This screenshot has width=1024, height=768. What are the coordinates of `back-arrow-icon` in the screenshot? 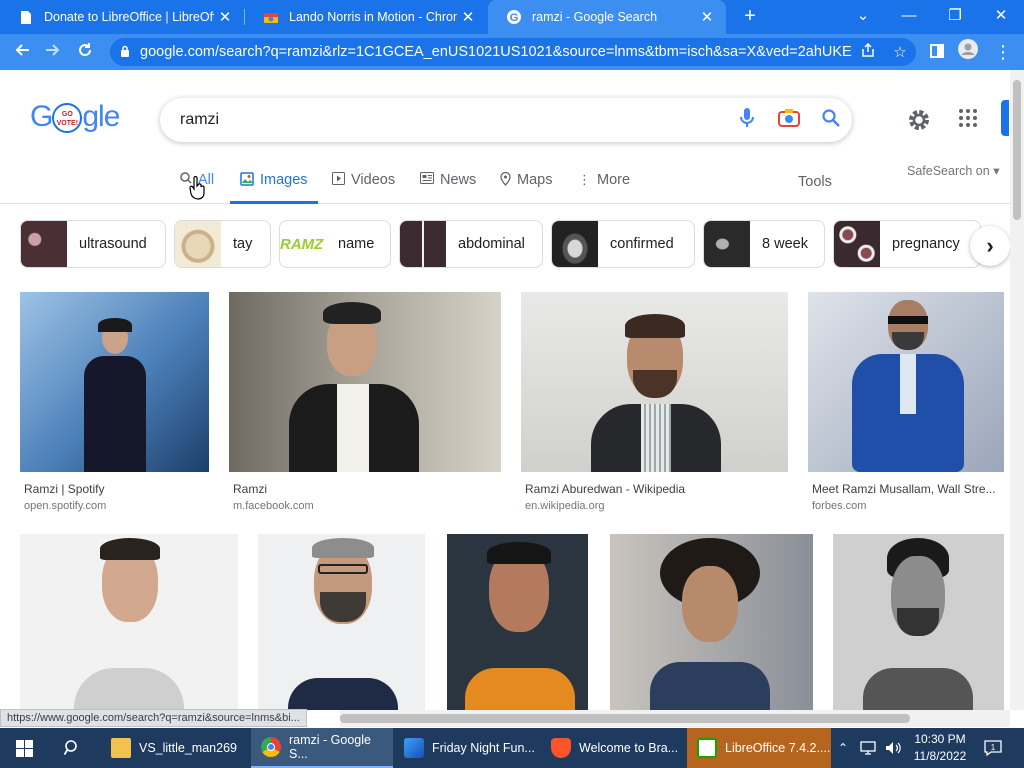 It's located at (22, 50).